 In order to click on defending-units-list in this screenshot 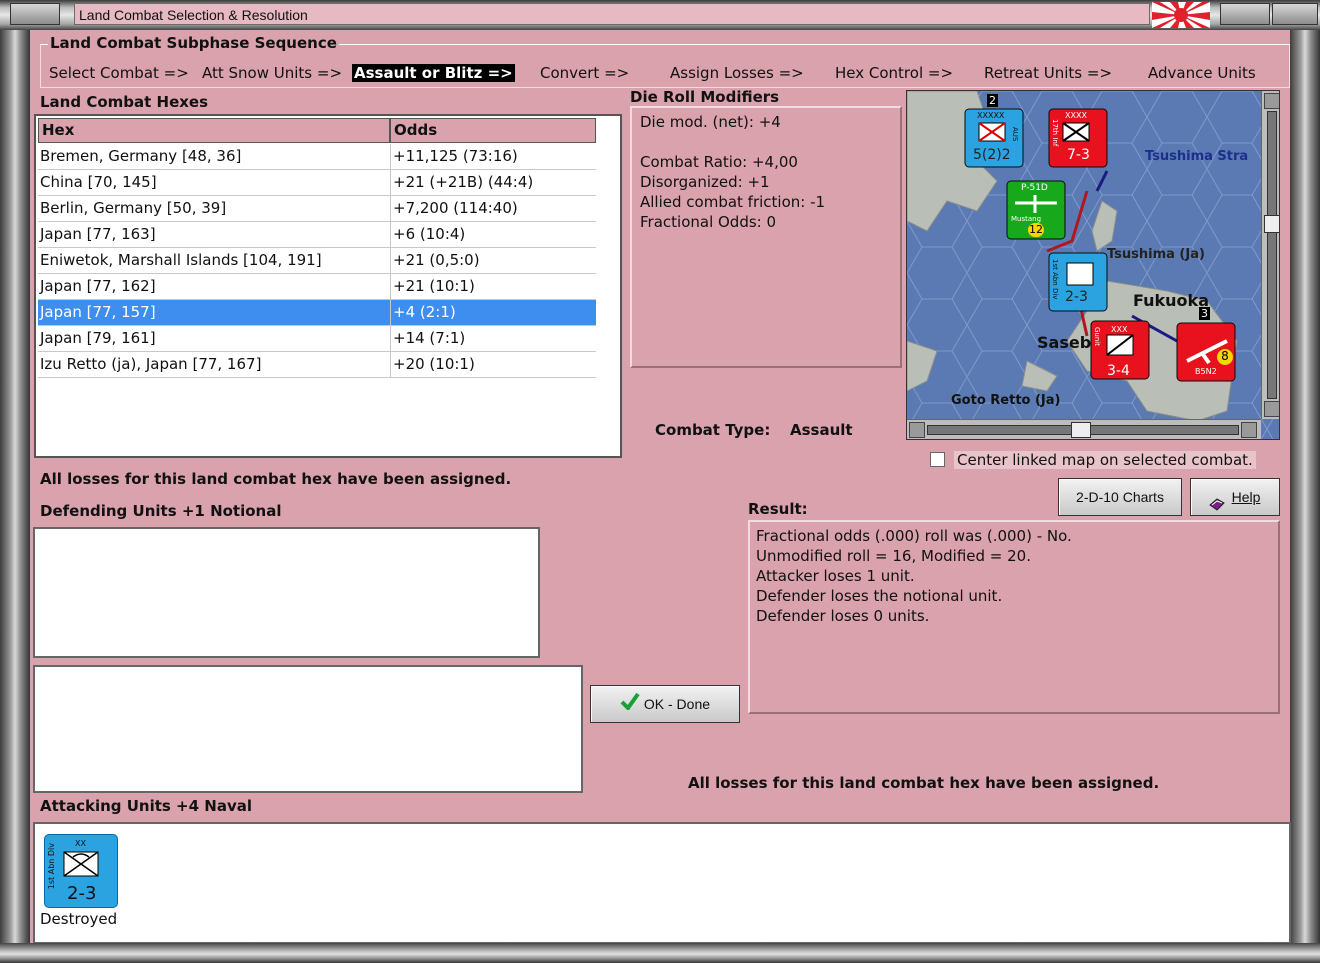, I will do `click(286, 592)`.